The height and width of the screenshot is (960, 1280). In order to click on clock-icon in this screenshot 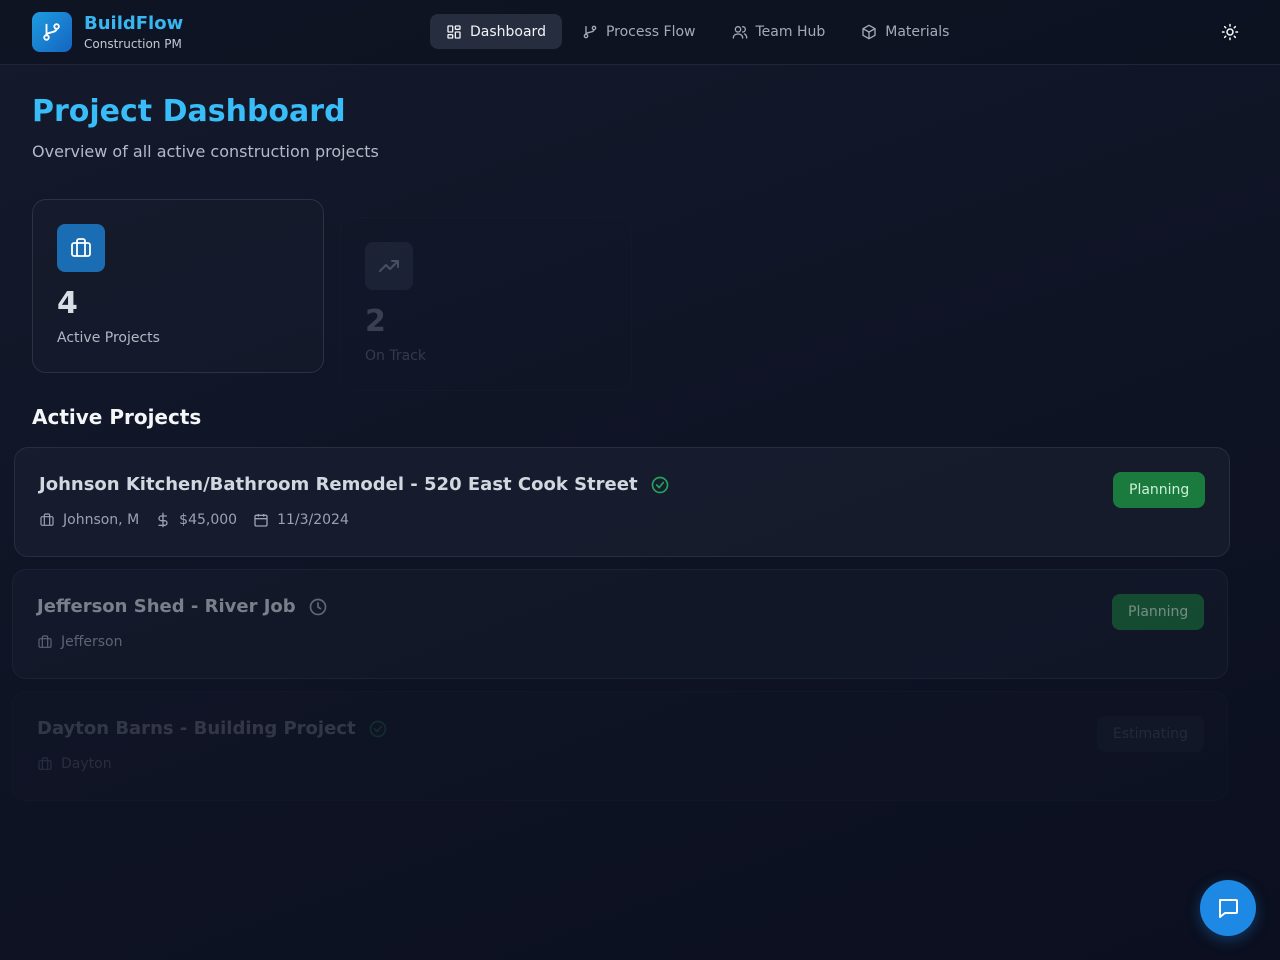, I will do `click(318, 607)`.